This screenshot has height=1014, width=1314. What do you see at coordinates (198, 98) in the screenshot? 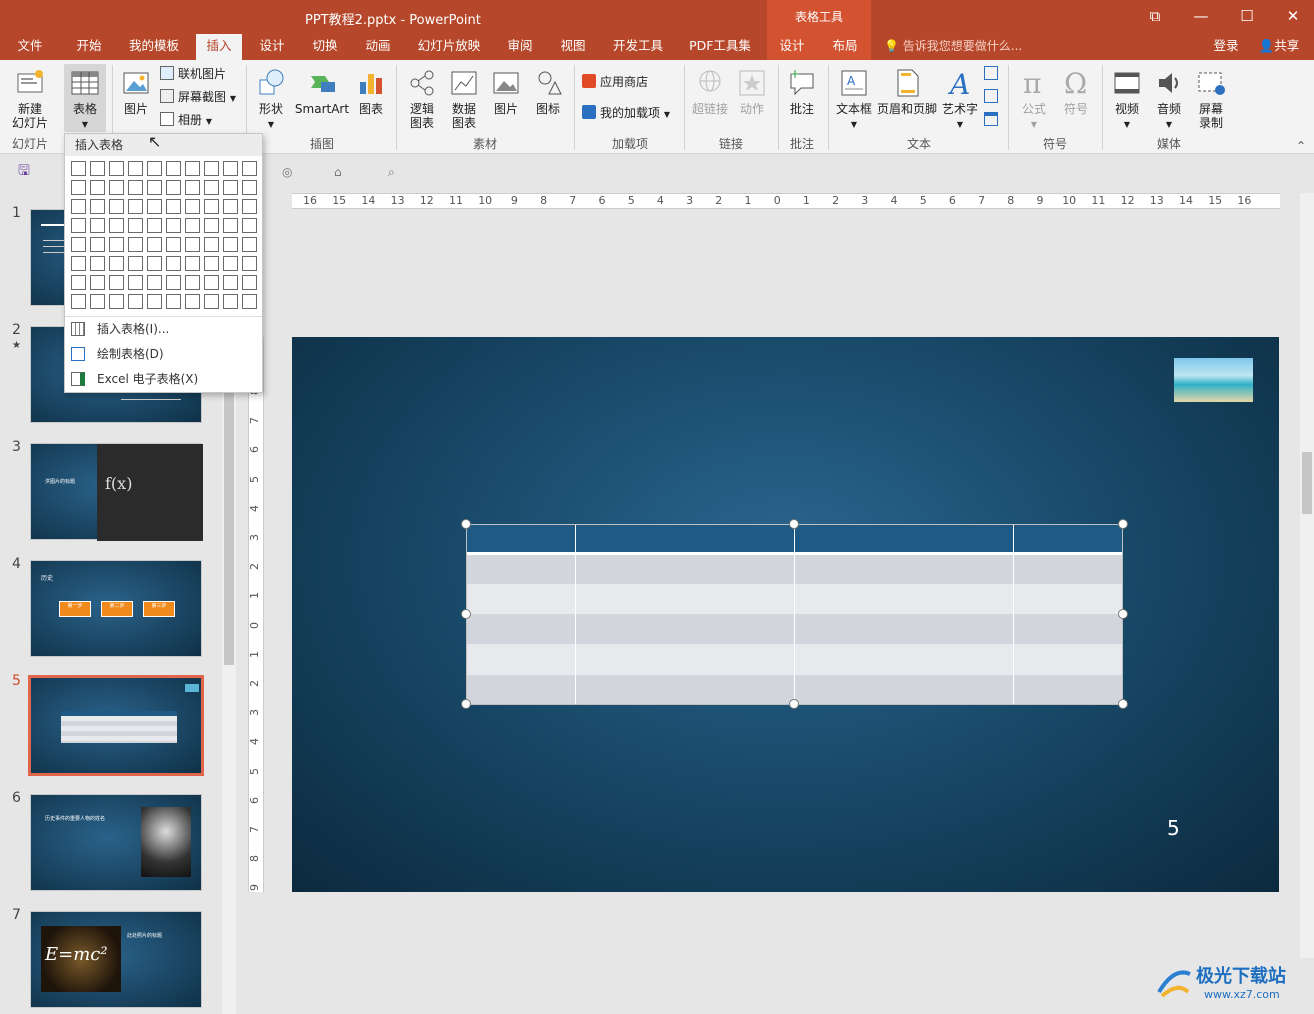
I see `screenshot-button: 屏幕截图 ▼` at bounding box center [198, 98].